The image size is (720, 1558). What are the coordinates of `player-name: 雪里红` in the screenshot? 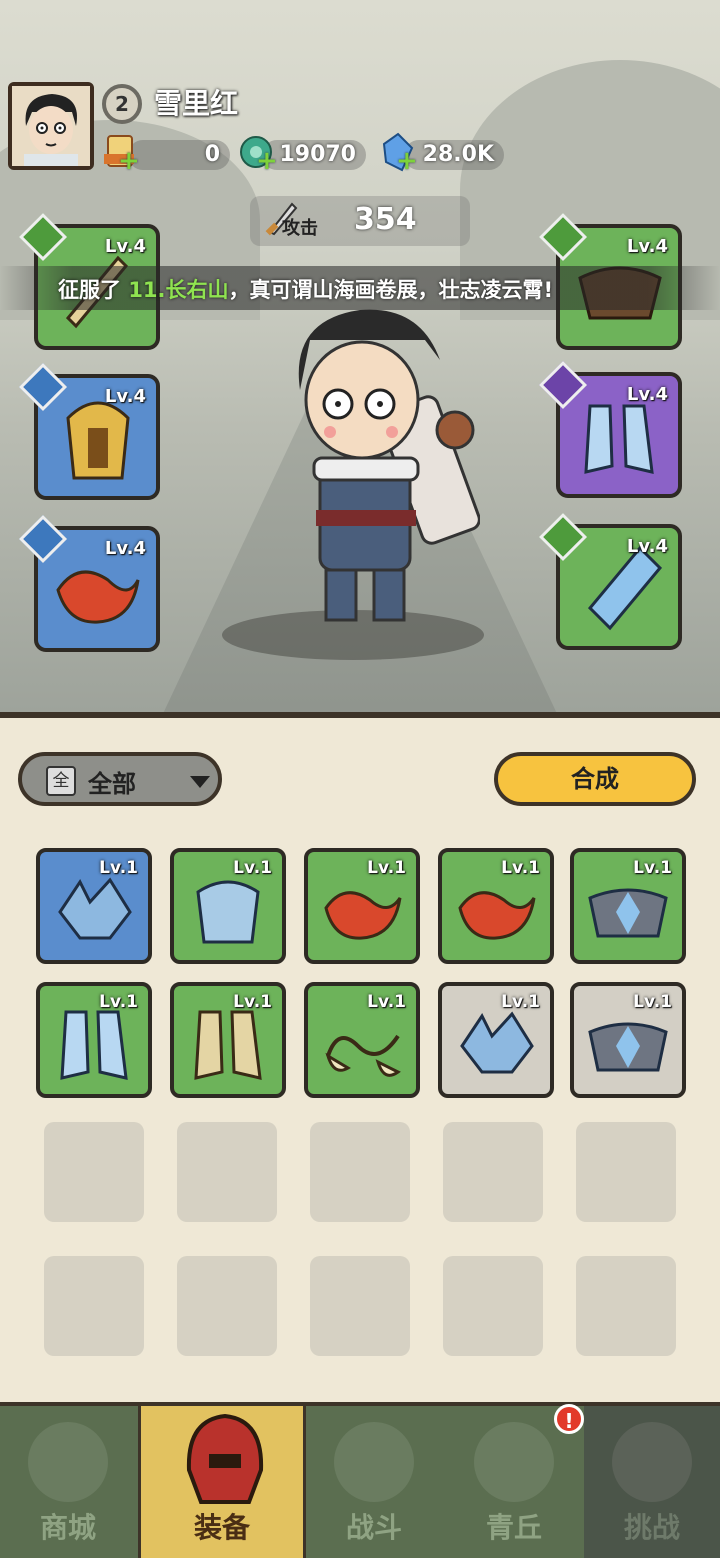 It's located at (196, 103).